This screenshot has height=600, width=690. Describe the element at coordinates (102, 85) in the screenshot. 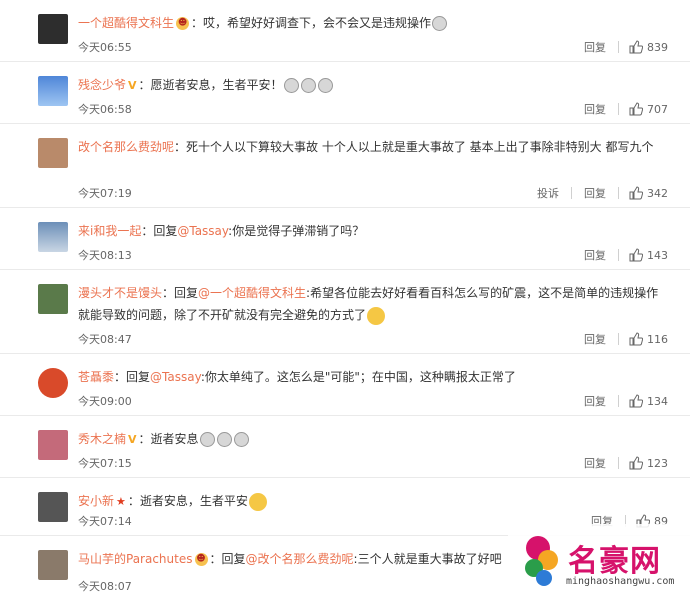

I see `username-link: 残念少爷` at that location.